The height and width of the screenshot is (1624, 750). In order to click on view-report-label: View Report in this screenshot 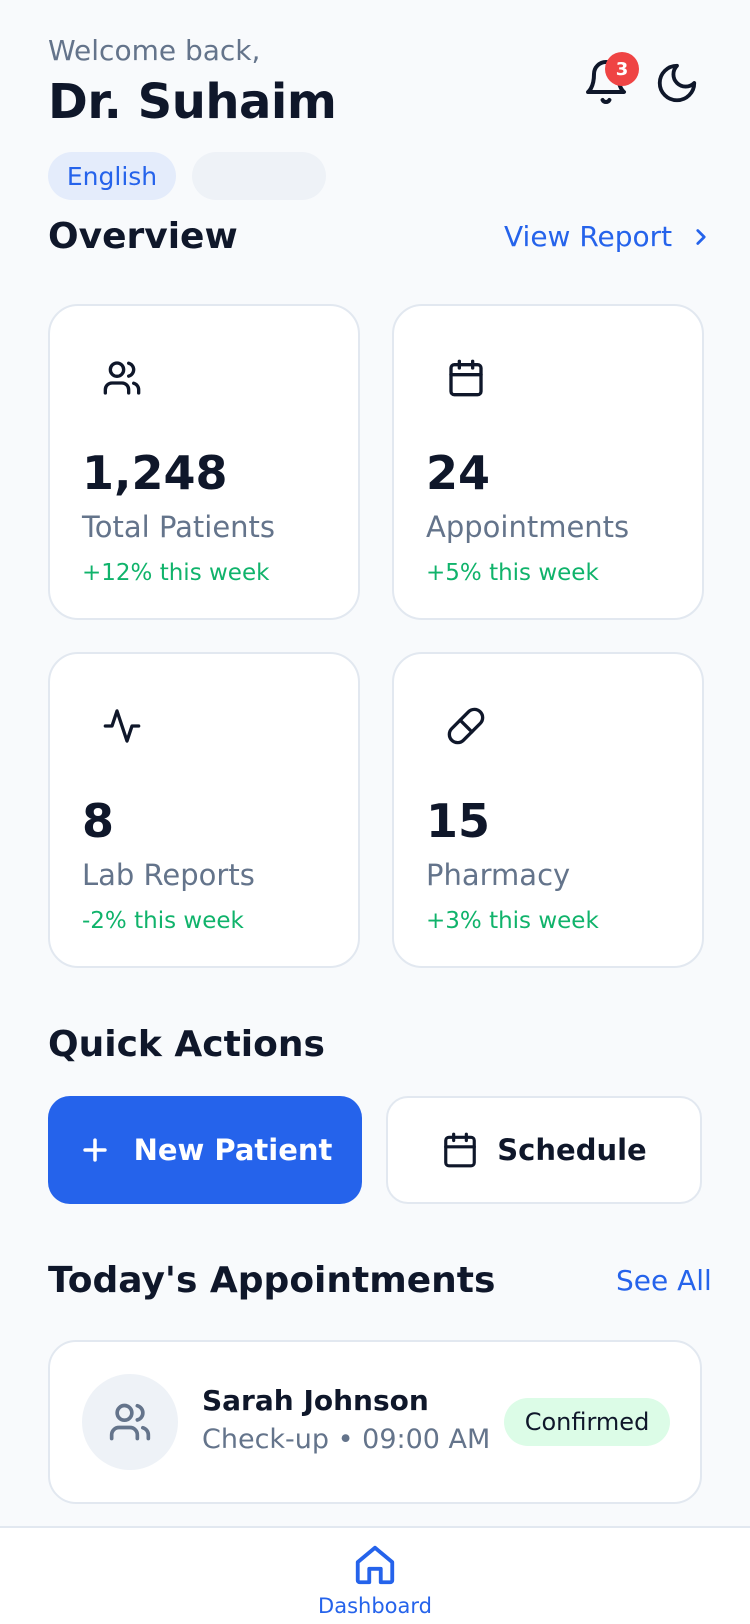, I will do `click(588, 236)`.